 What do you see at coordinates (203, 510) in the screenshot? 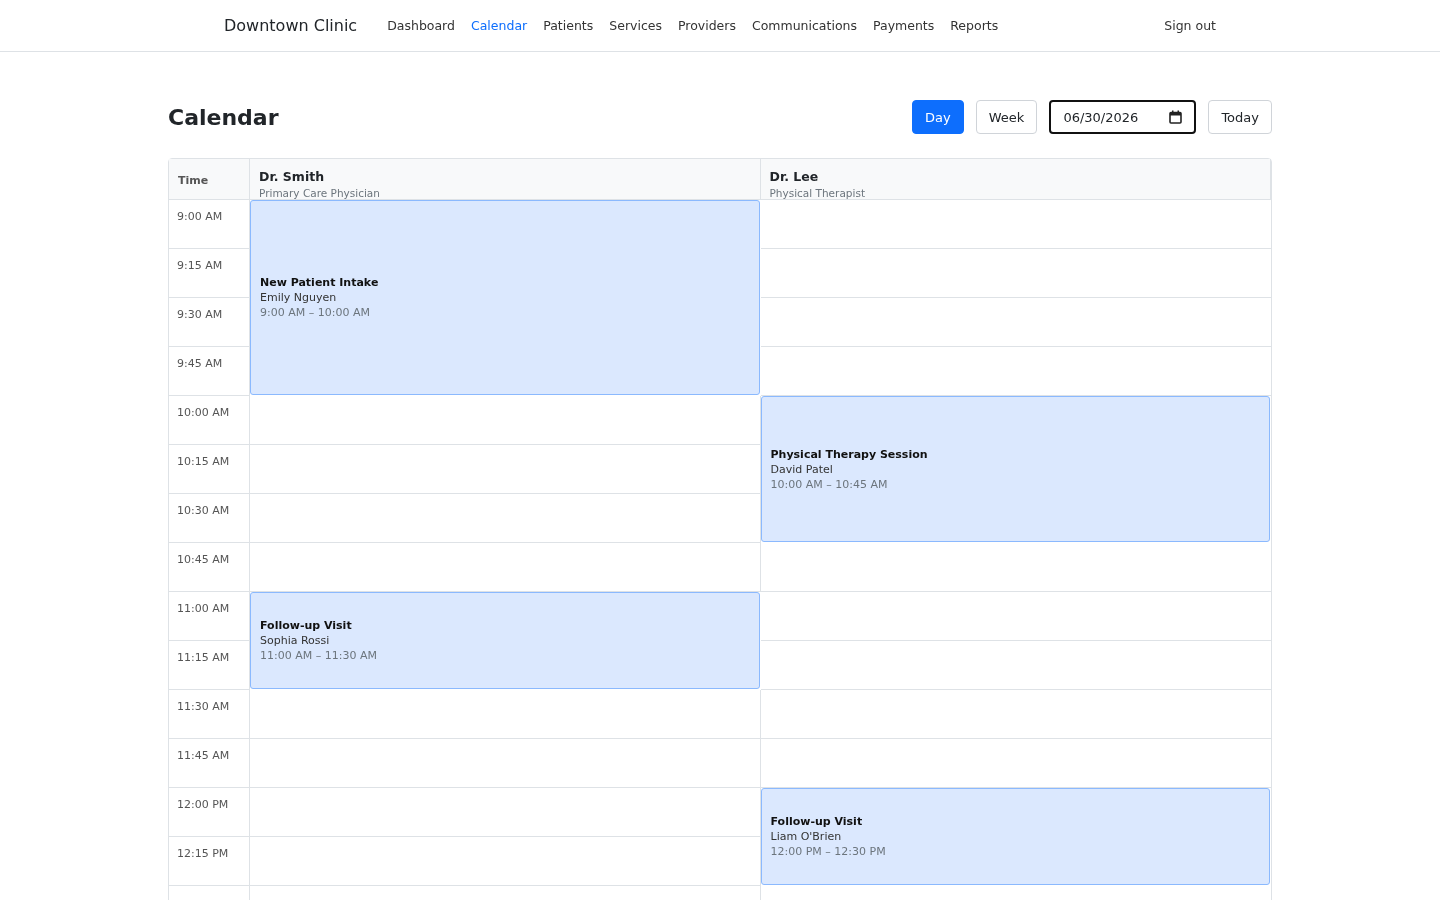
I see `time-label: 10:30 AM` at bounding box center [203, 510].